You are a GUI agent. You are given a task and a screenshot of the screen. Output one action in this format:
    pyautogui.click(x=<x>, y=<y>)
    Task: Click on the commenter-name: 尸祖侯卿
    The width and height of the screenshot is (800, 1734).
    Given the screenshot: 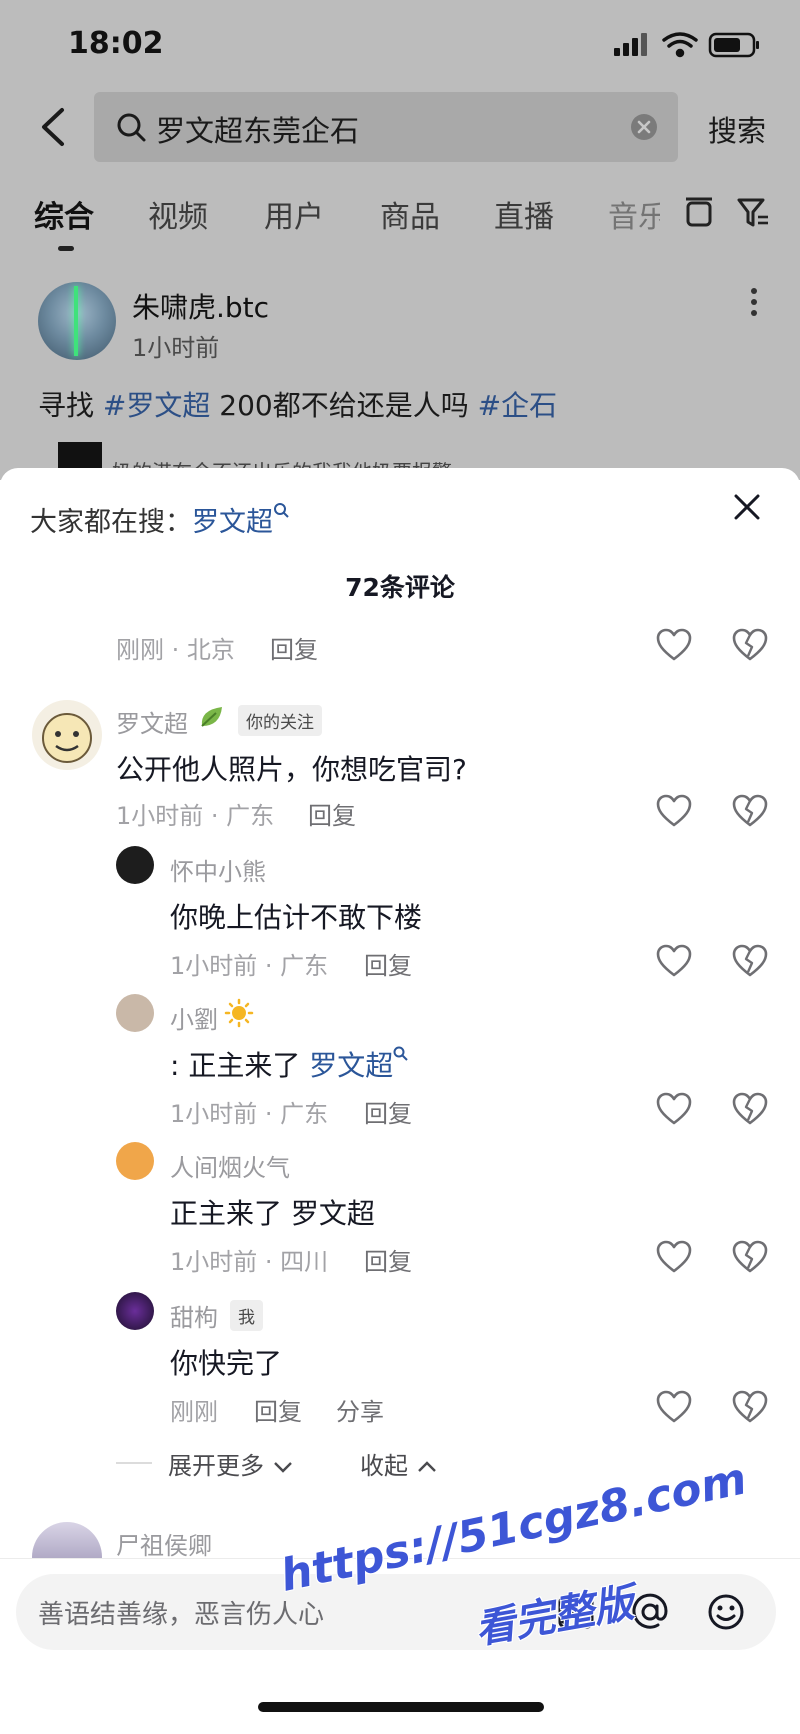 What is the action you would take?
    pyautogui.click(x=164, y=1543)
    